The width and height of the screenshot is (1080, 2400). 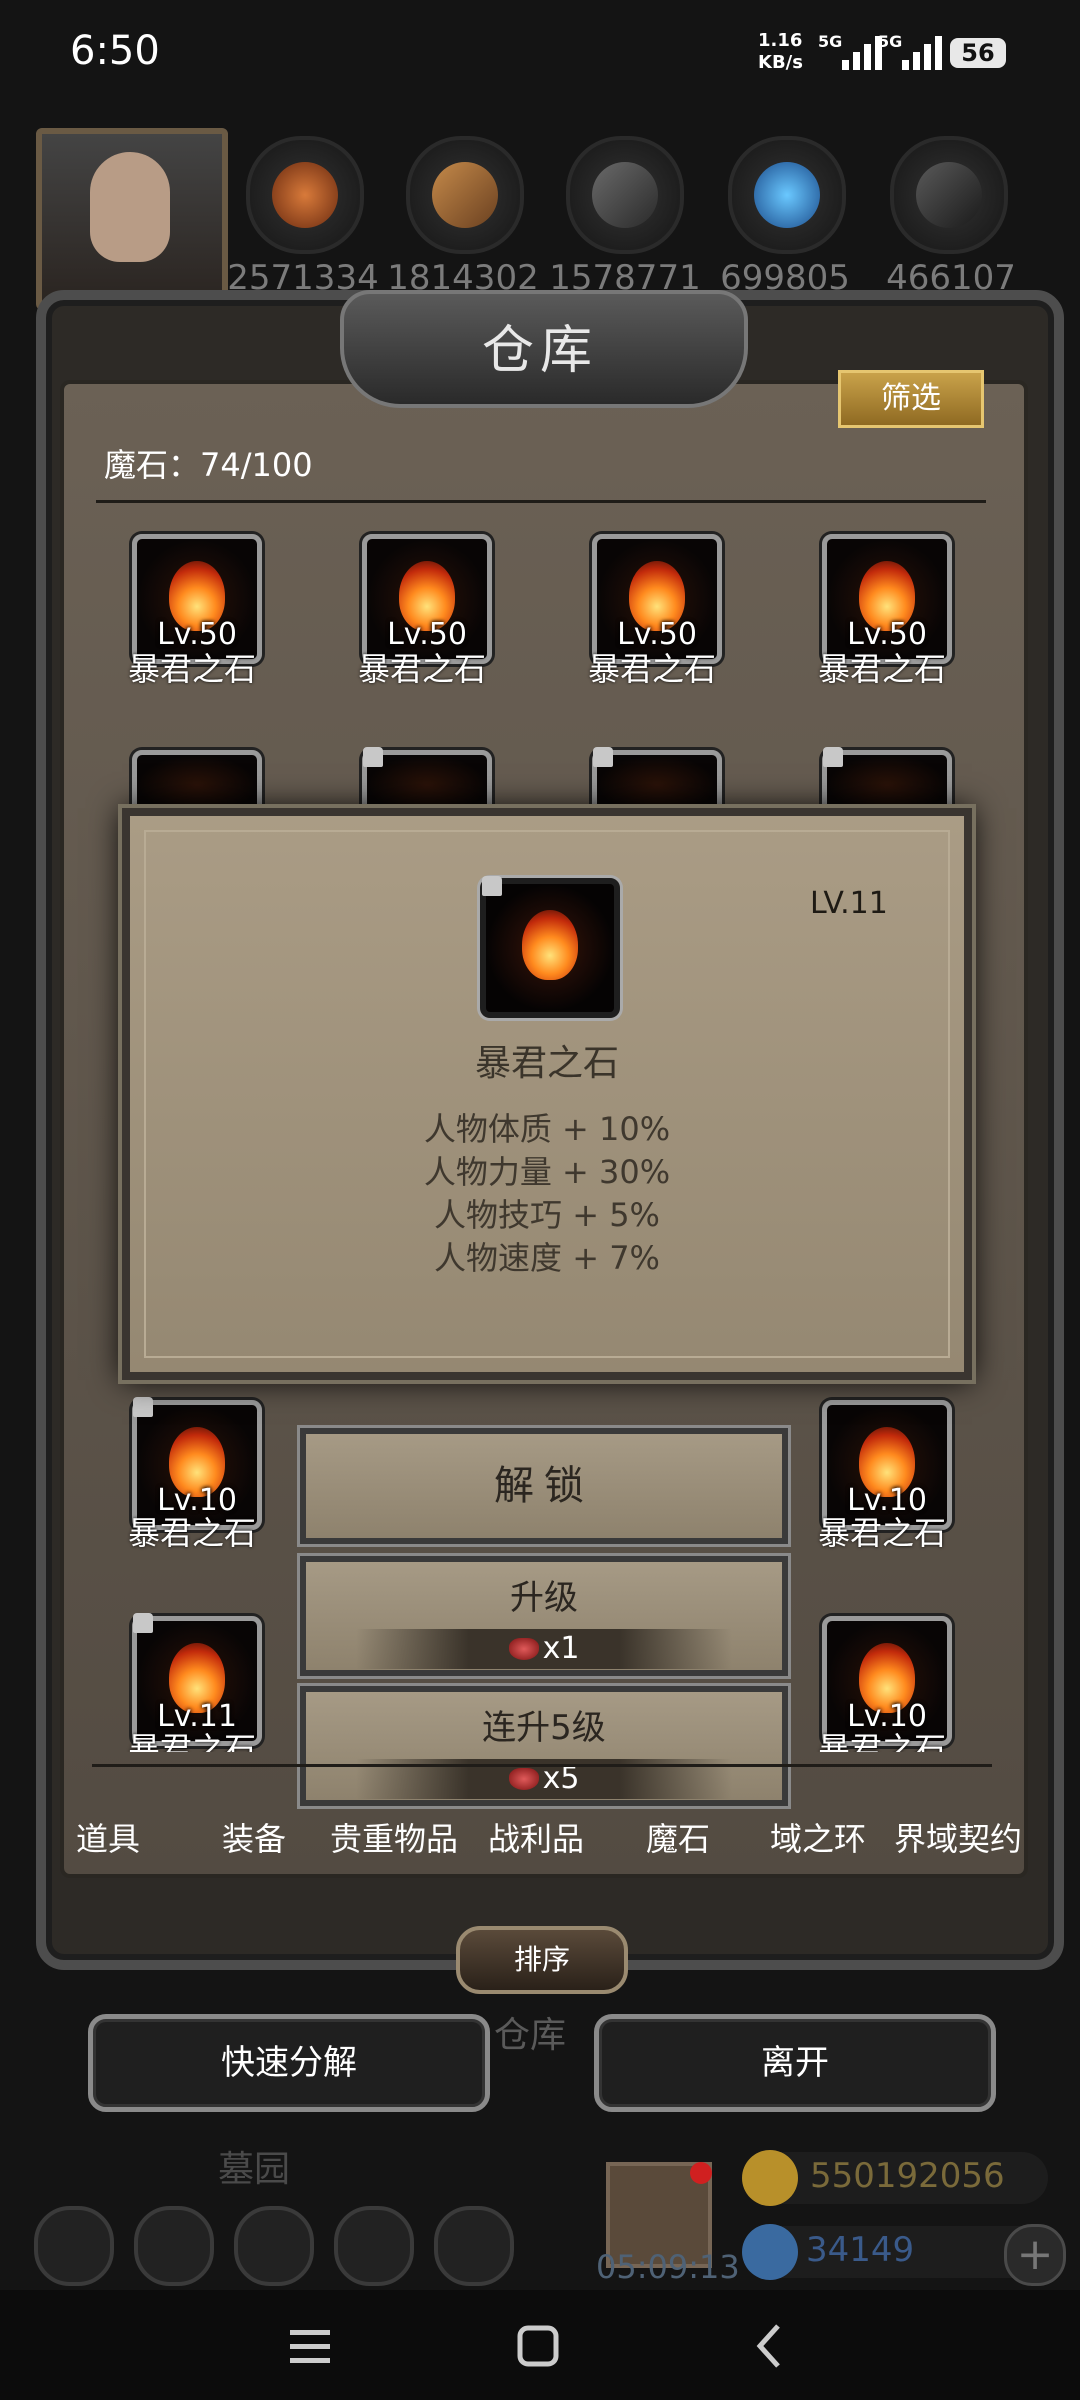 I want to click on iron-icon, so click(x=625, y=195).